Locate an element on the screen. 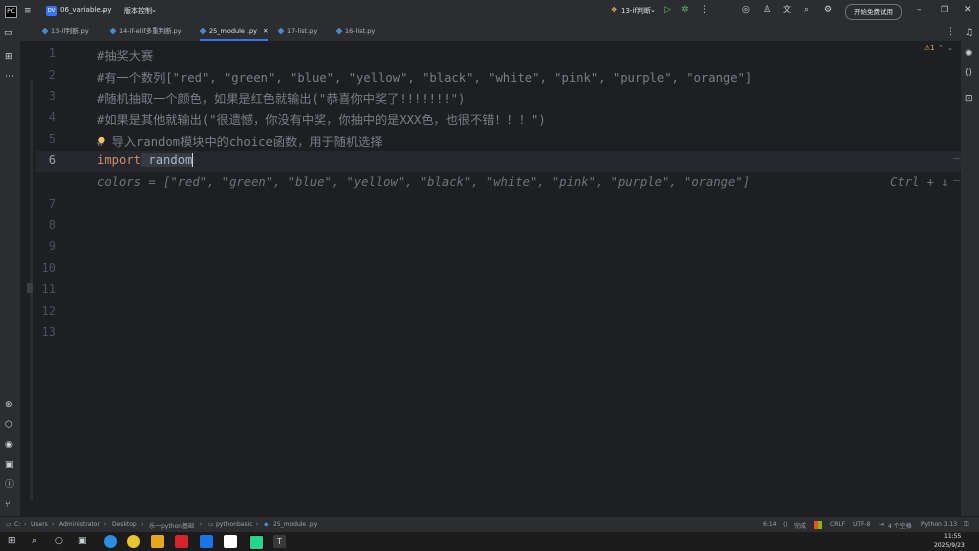  breadcrumb-item: Users is located at coordinates (39, 524).